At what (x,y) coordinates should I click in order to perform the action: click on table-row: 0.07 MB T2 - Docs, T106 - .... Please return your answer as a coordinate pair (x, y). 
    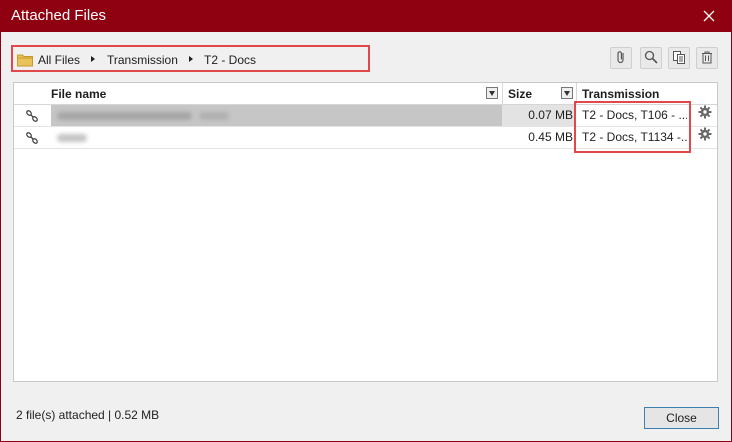
    Looking at the image, I should click on (365, 116).